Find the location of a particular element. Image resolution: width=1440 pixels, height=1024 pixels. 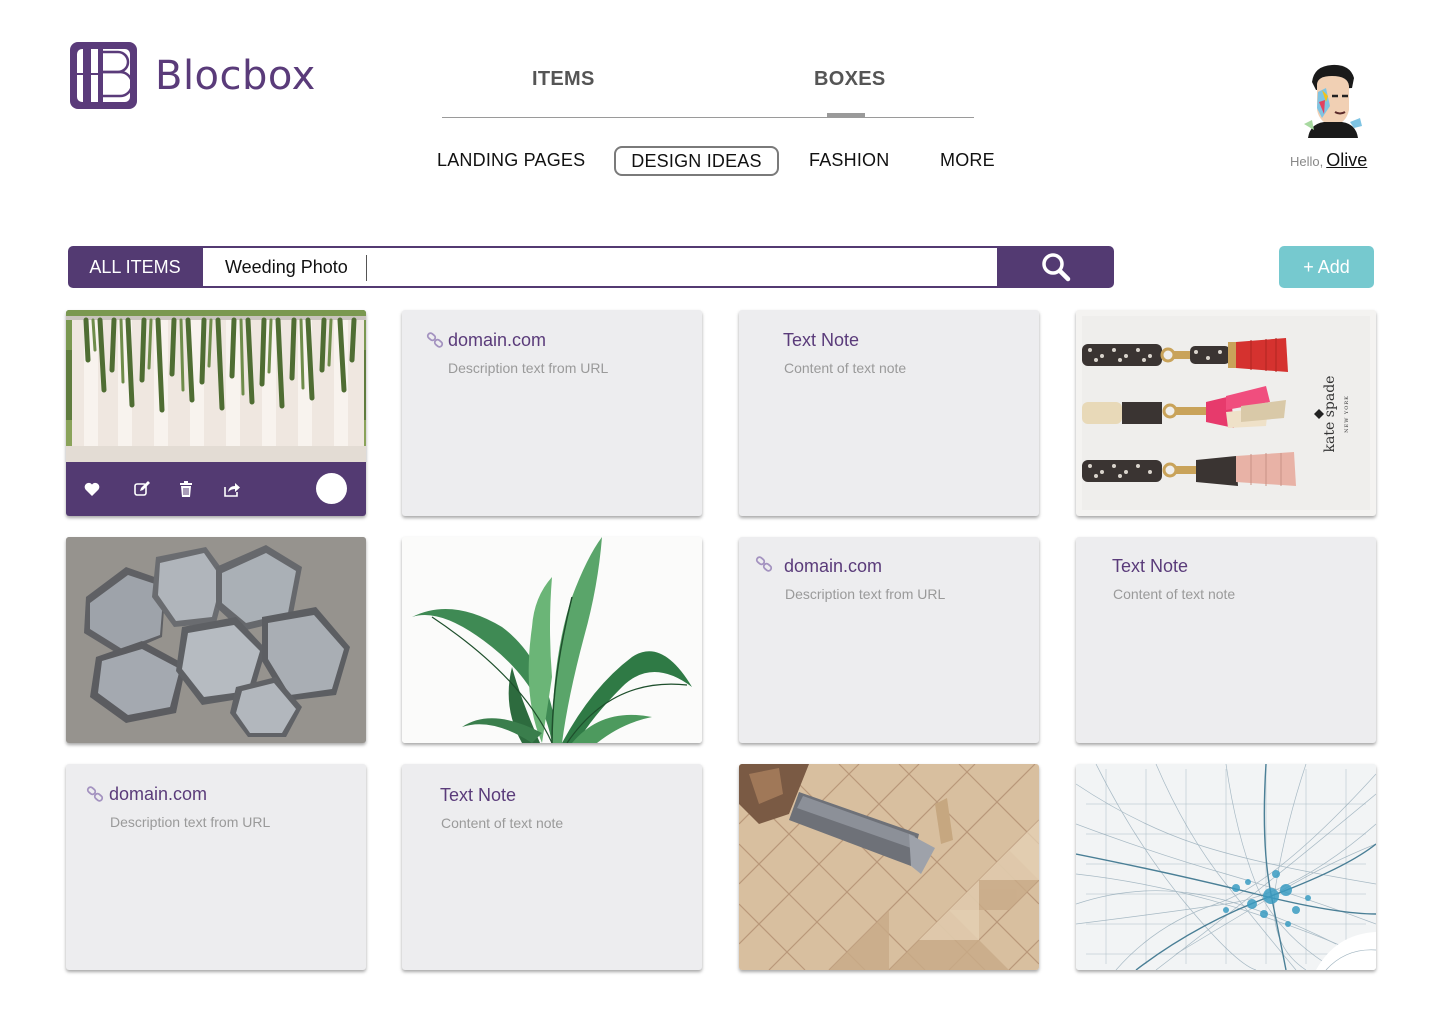

search-button is located at coordinates (1056, 267).